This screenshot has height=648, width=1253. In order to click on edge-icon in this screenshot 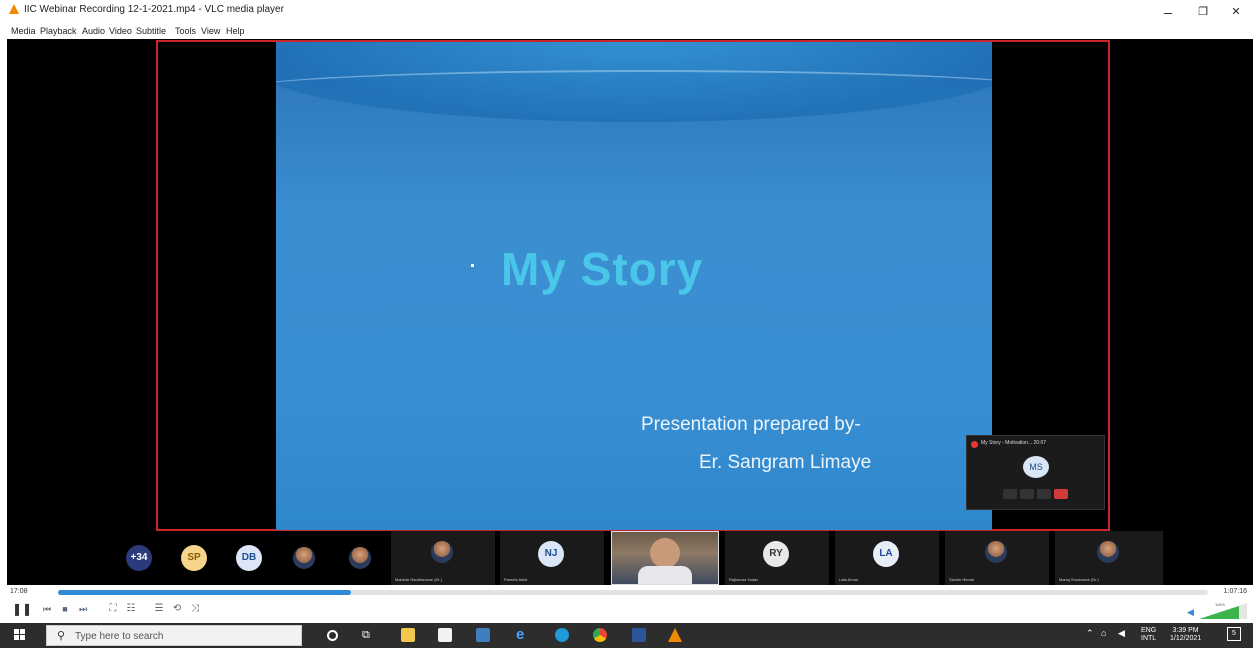, I will do `click(562, 635)`.